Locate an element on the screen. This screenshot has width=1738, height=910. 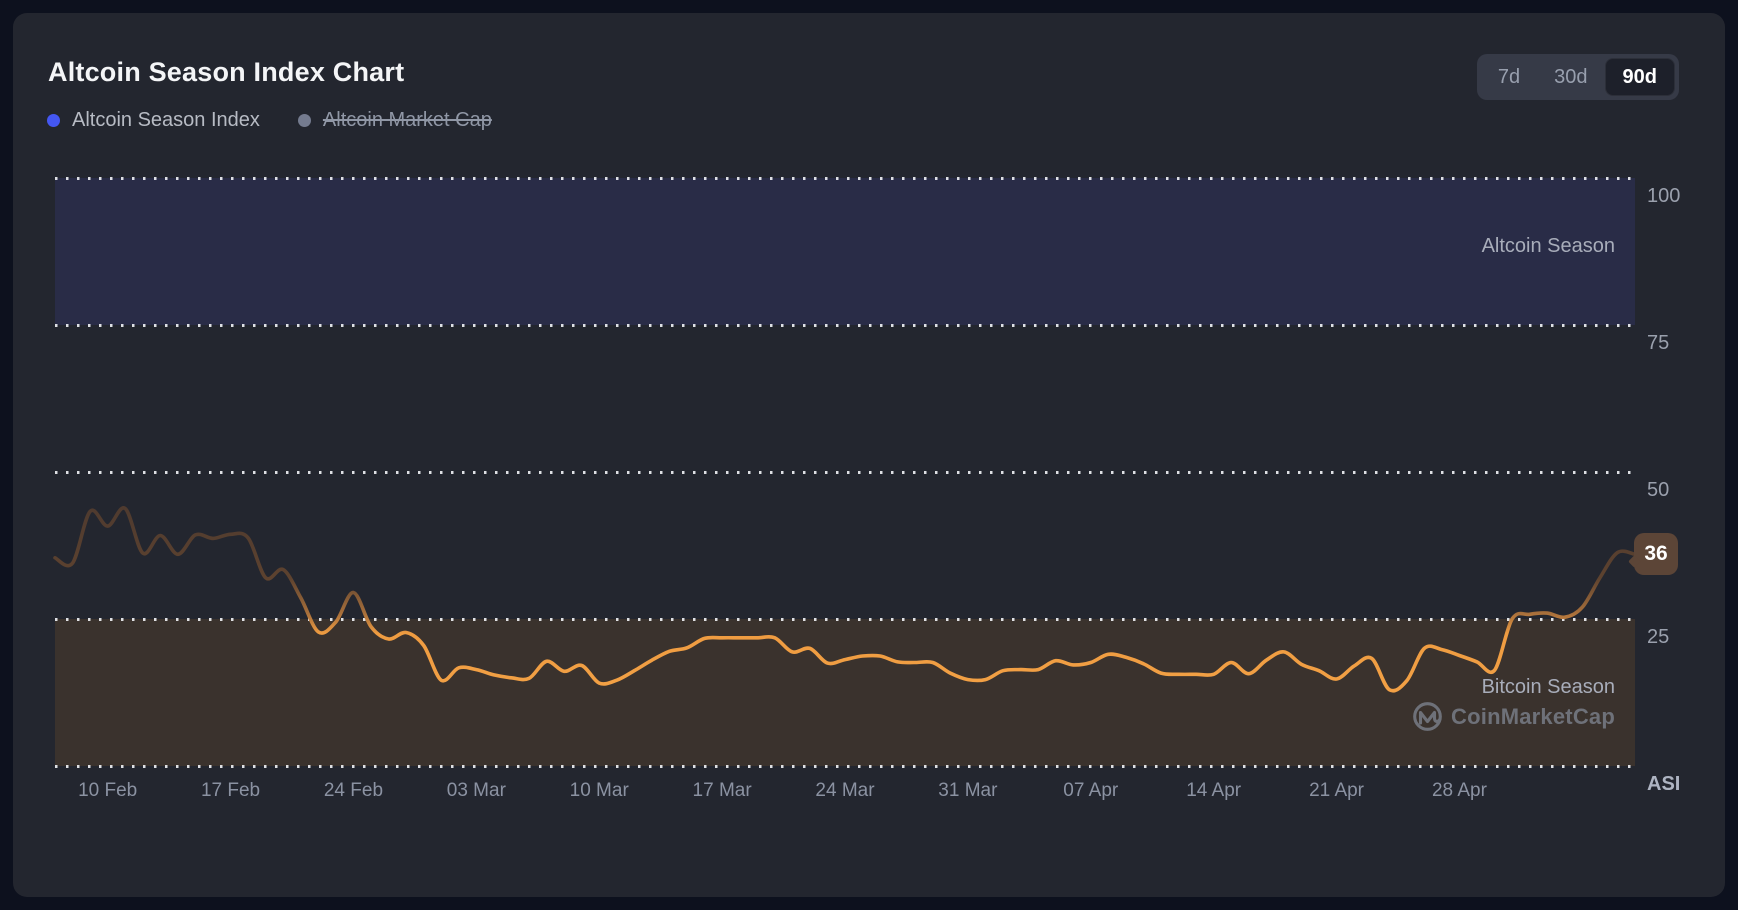
x-tick-31-mar: 31 Mar is located at coordinates (968, 790).